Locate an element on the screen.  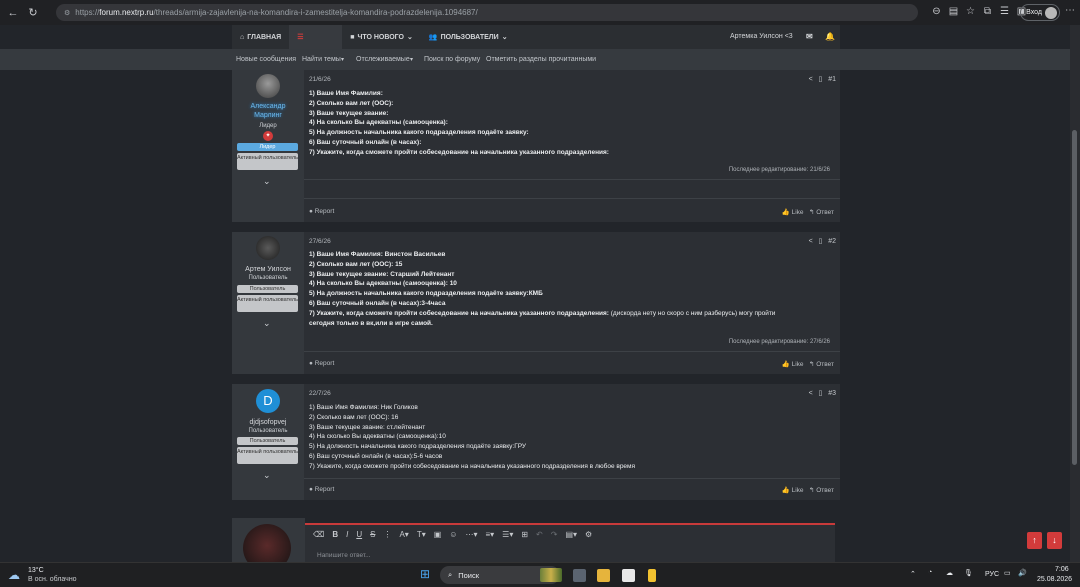
italic-icon: I is located at coordinates (347, 534).